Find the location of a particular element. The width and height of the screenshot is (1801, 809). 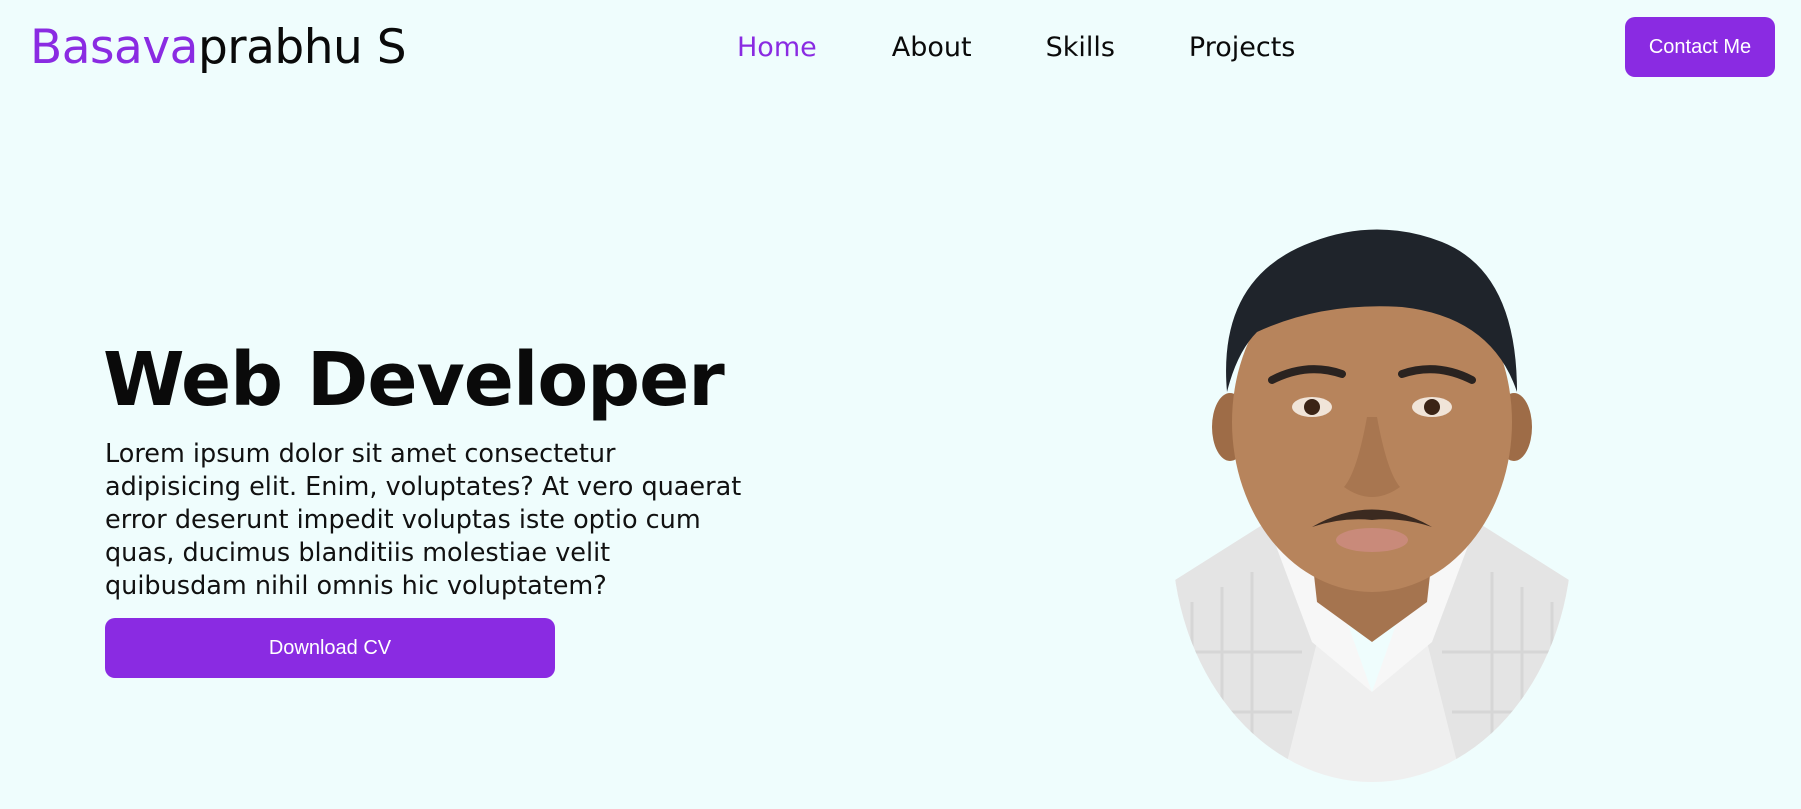

hero-title: Web Developer is located at coordinates (414, 380).